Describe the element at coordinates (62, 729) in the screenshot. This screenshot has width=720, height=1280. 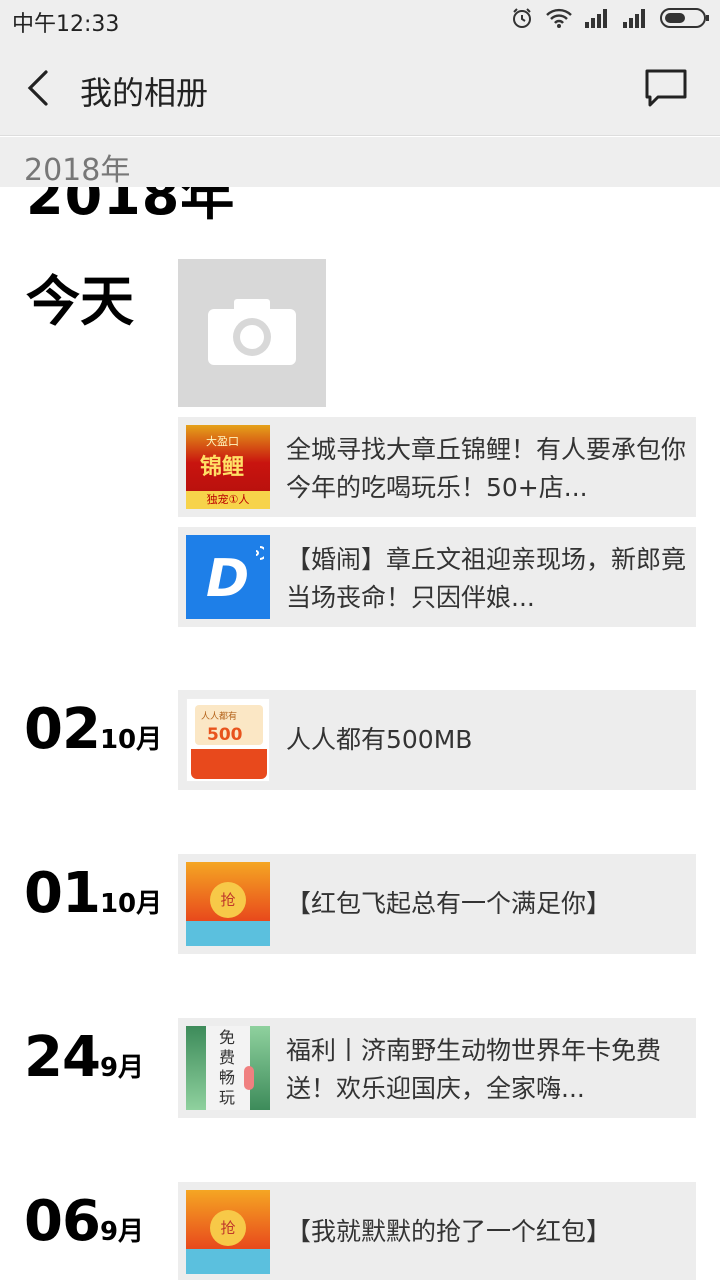
I see `post-day: 02` at that location.